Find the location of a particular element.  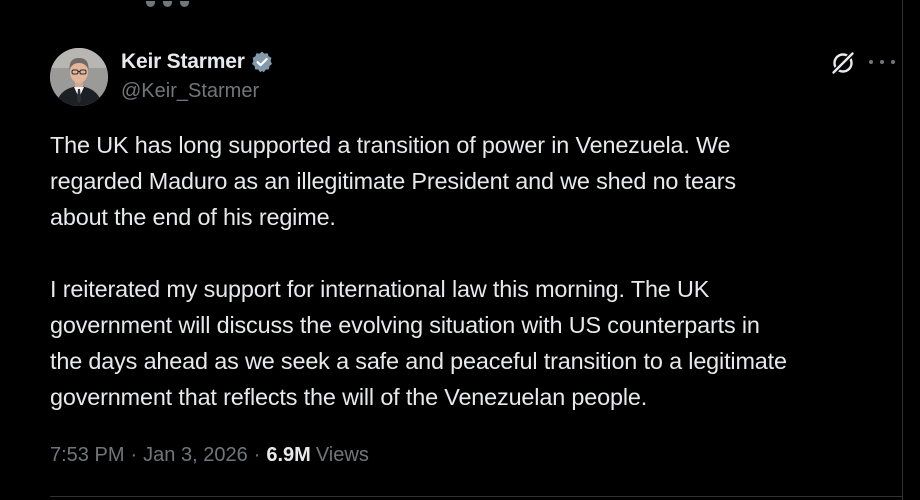

verified-badge-icon is located at coordinates (262, 62).